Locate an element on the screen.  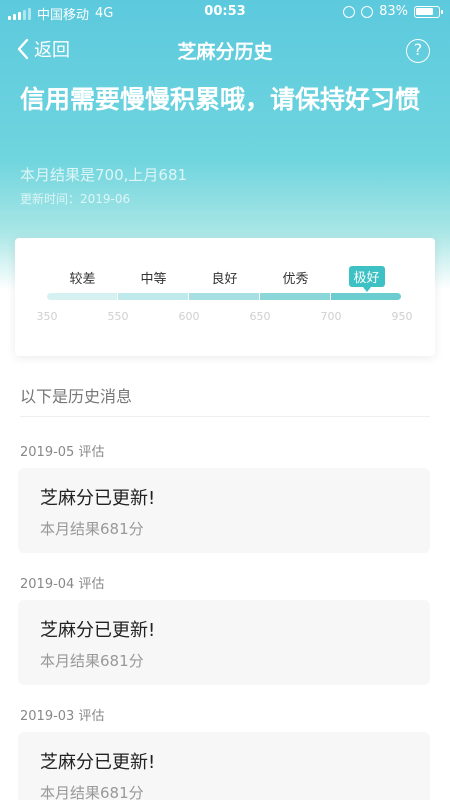
level-label: 良好 is located at coordinates (224, 279).